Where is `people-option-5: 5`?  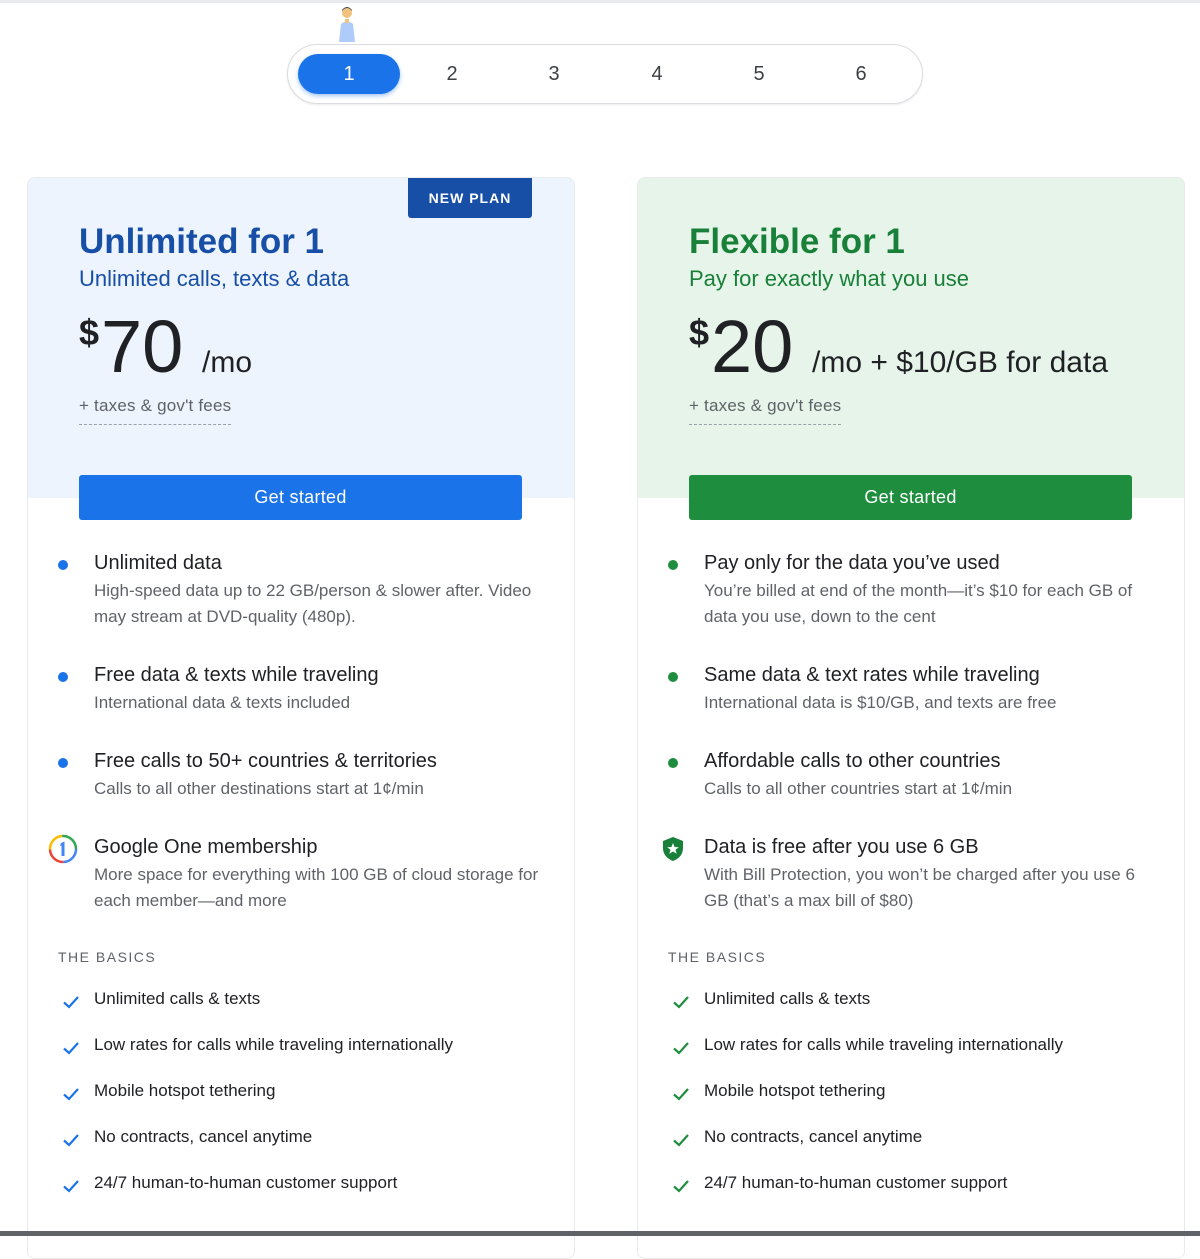
people-option-5: 5 is located at coordinates (759, 74).